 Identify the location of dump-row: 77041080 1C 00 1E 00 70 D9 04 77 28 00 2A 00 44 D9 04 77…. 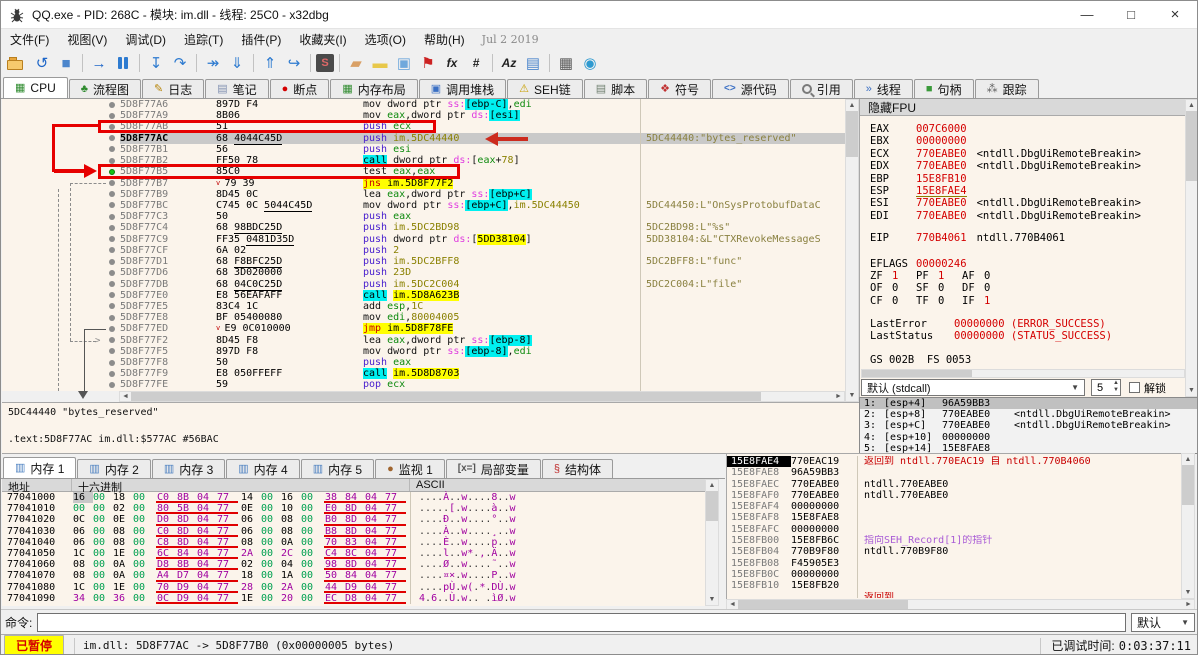
(353, 587).